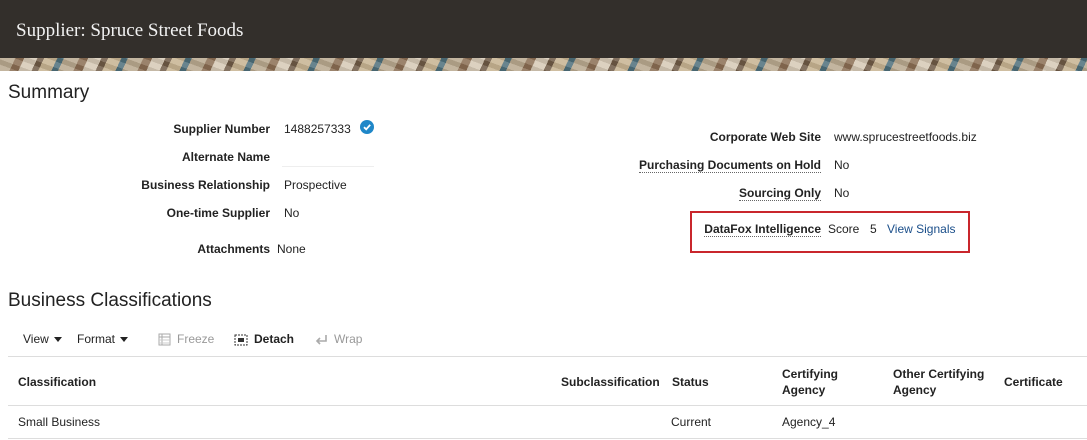 This screenshot has width=1087, height=440. What do you see at coordinates (225, 157) in the screenshot?
I see `alternate-name-label: Alternate Name` at bounding box center [225, 157].